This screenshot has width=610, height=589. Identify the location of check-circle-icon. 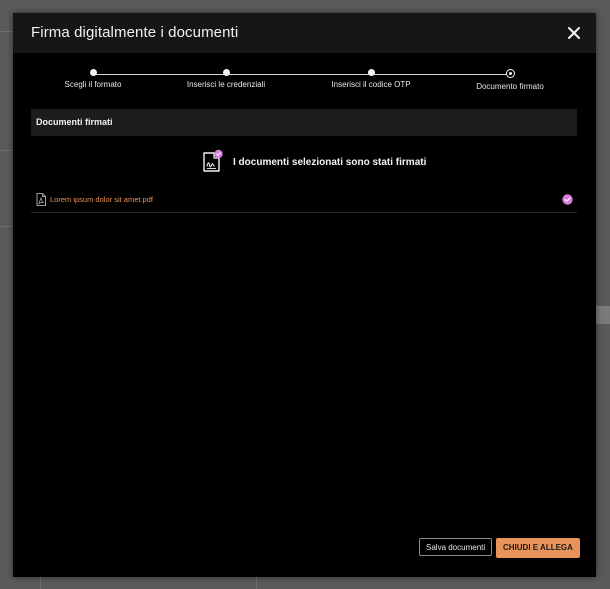
(567, 199).